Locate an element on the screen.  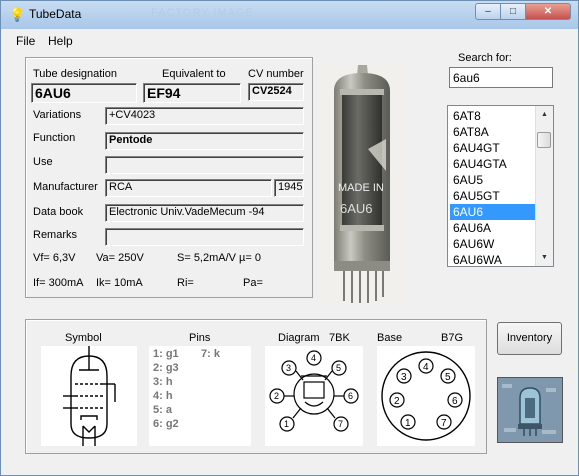
lightbulb-icon: 💡 is located at coordinates (17, 14).